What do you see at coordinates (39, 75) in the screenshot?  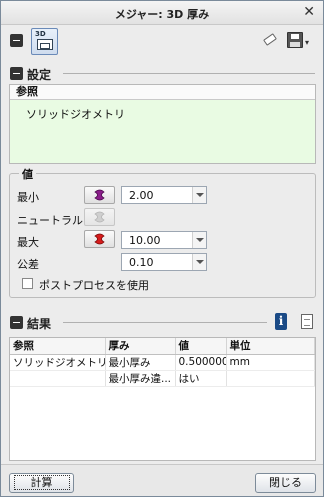 I see `settings-title: 設定` at bounding box center [39, 75].